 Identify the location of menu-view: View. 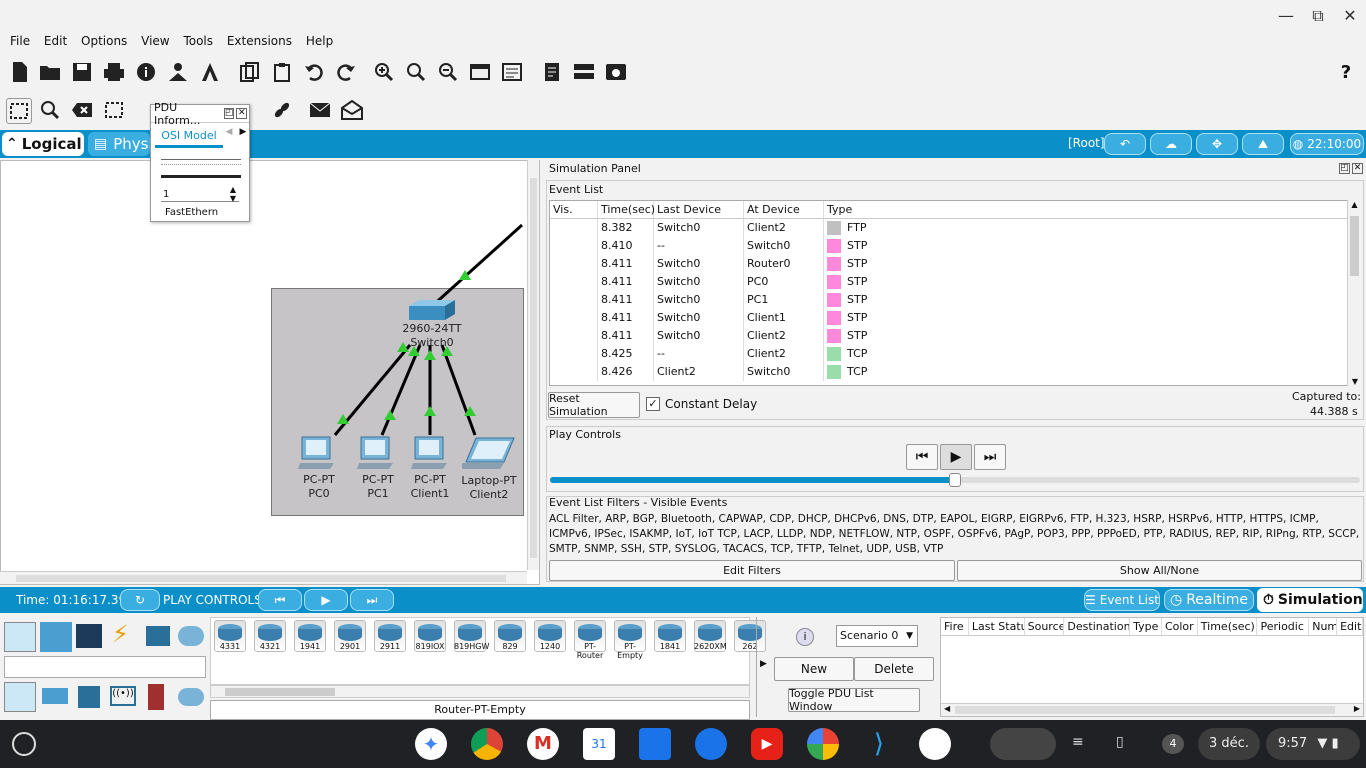
(155, 41).